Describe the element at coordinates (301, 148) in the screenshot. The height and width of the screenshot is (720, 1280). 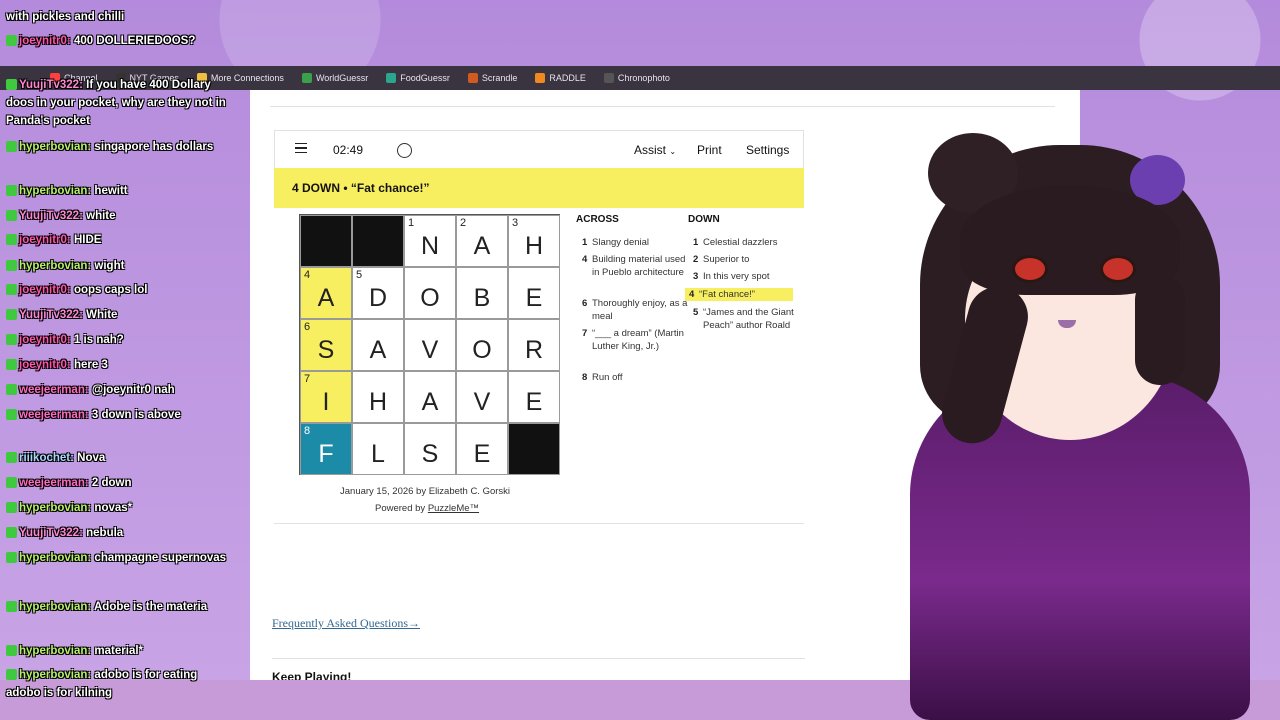
I see `hamburger-menu-icon` at that location.